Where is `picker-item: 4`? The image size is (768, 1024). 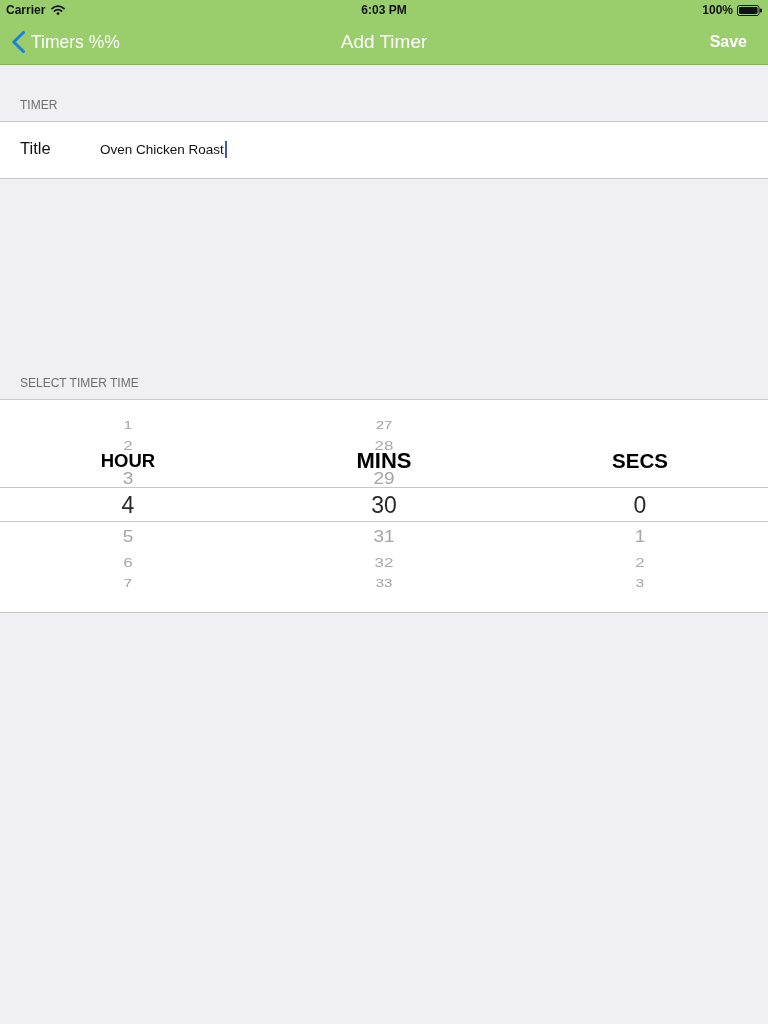
picker-item: 4 is located at coordinates (128, 504).